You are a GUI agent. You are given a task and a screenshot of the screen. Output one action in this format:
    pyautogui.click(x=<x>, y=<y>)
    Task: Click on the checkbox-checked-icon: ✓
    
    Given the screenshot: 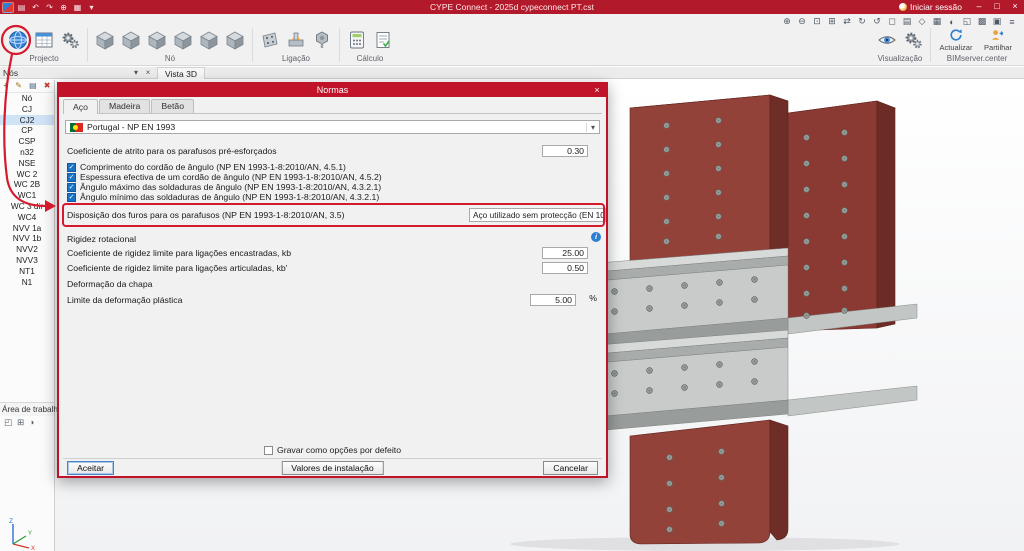 What is the action you would take?
    pyautogui.click(x=71, y=187)
    